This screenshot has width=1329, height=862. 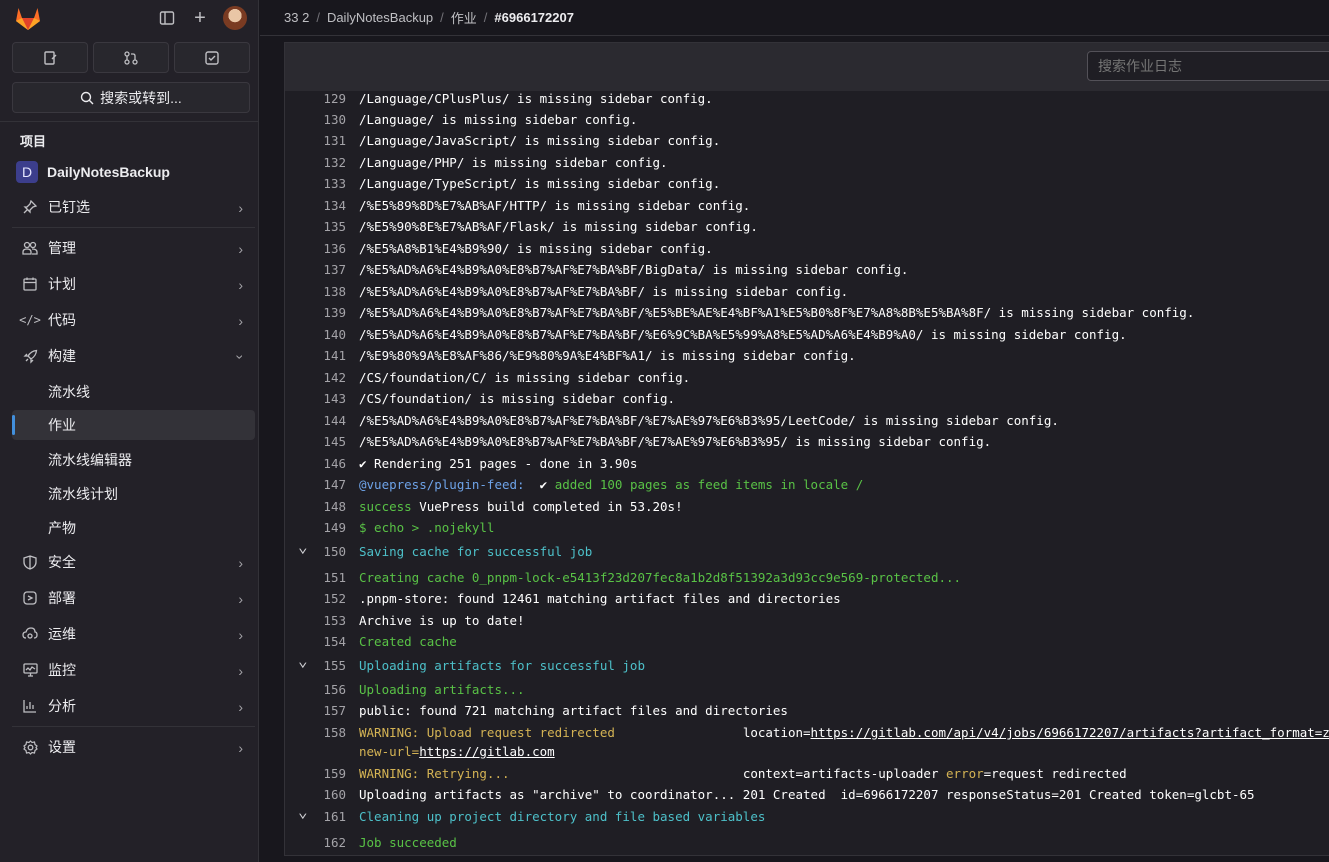 What do you see at coordinates (133, 320) in the screenshot?
I see `nav-code: </> 代码 ›` at bounding box center [133, 320].